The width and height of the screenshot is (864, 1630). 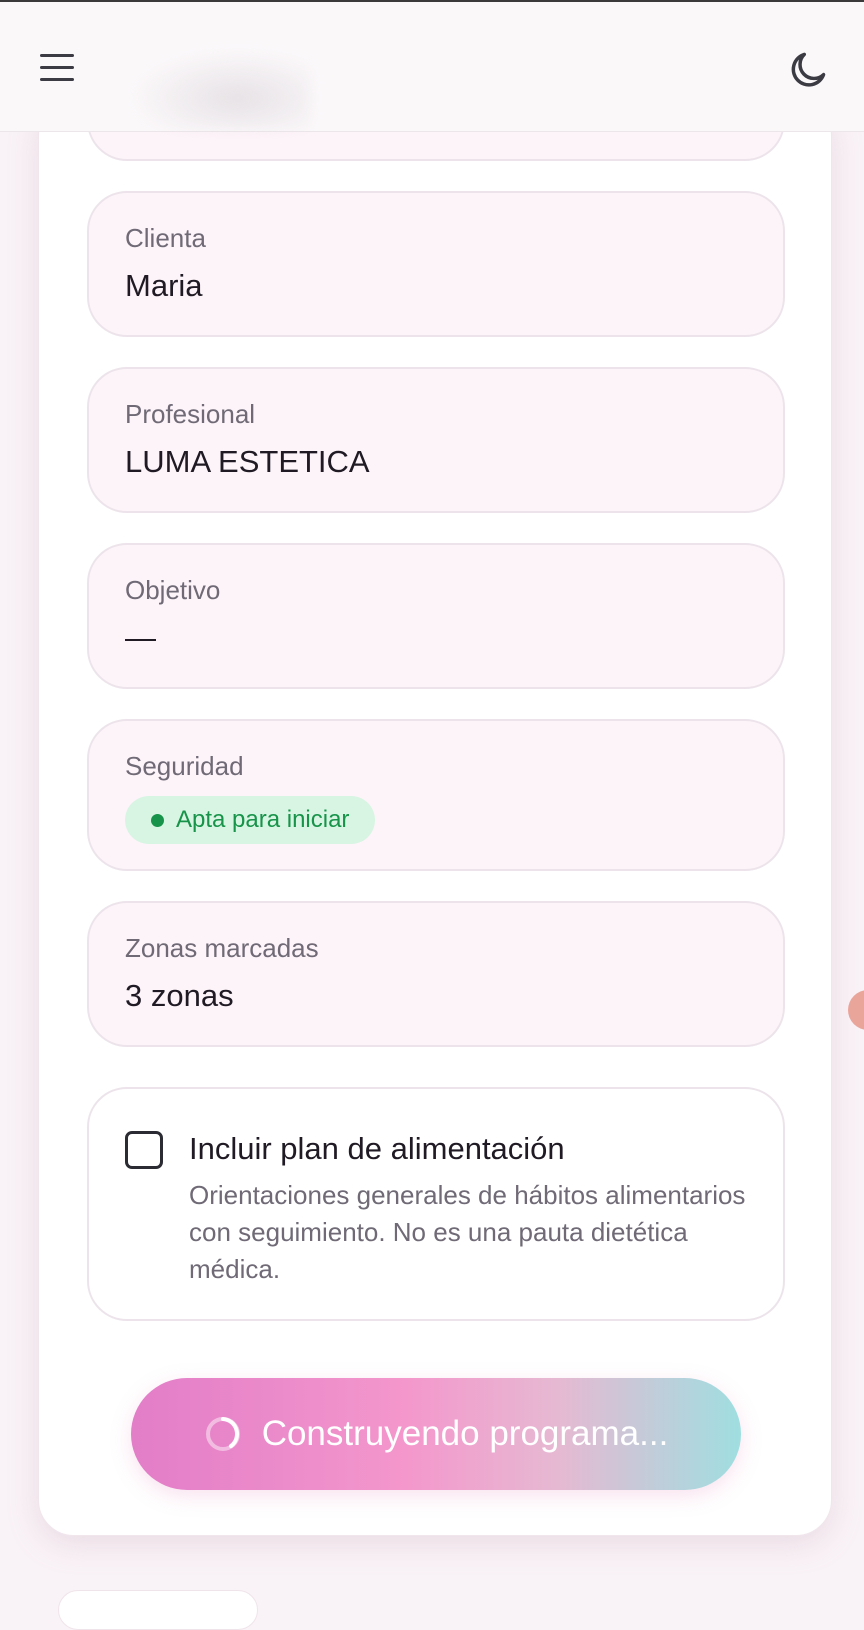 I want to click on zones-field: Zonas marcadas 3 zonas, so click(x=436, y=974).